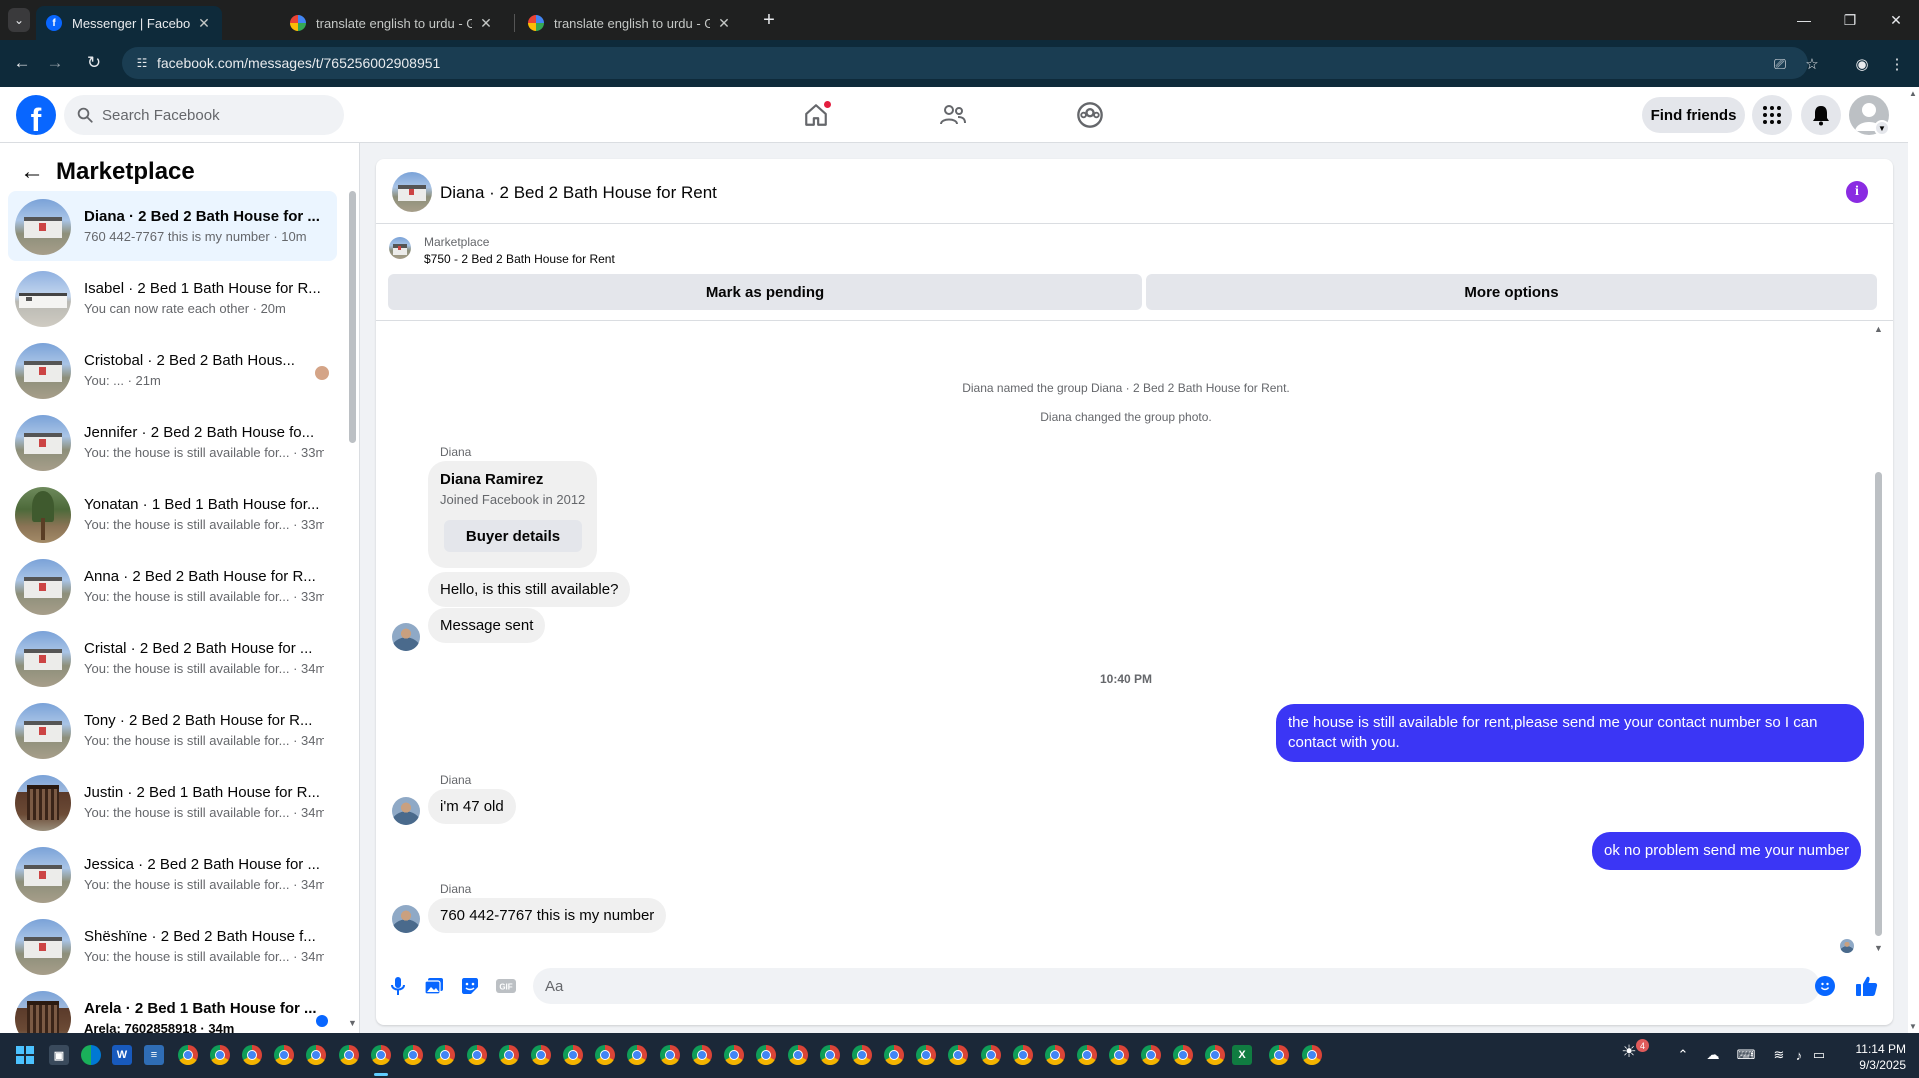  I want to click on microphone-icon, so click(398, 986).